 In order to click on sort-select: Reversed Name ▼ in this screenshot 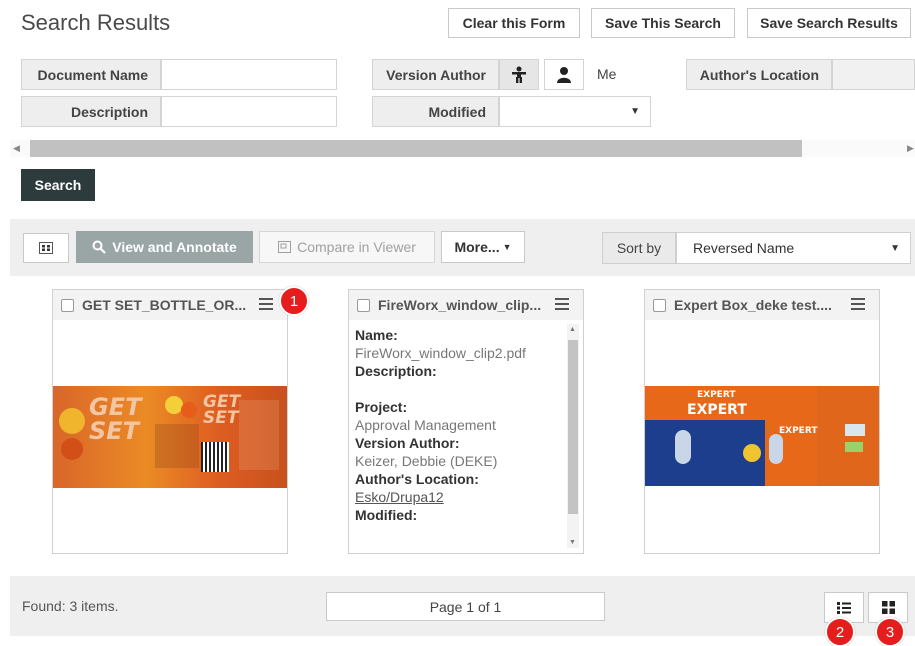, I will do `click(793, 248)`.